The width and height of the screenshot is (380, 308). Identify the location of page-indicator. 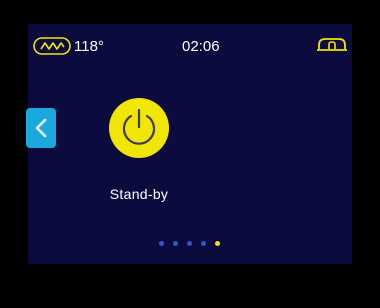
(189, 243).